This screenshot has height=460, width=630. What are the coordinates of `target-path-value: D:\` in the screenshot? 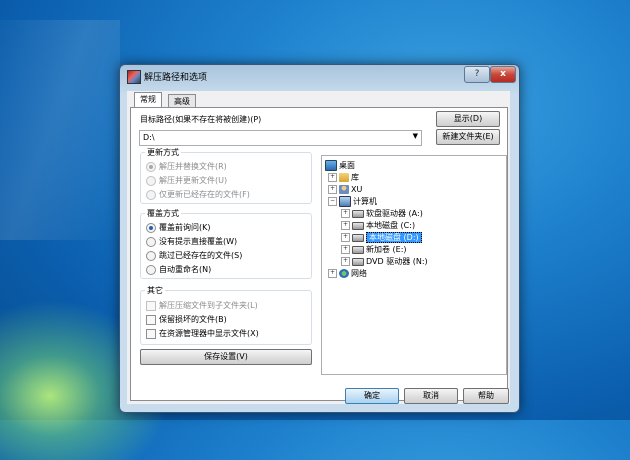 It's located at (149, 137).